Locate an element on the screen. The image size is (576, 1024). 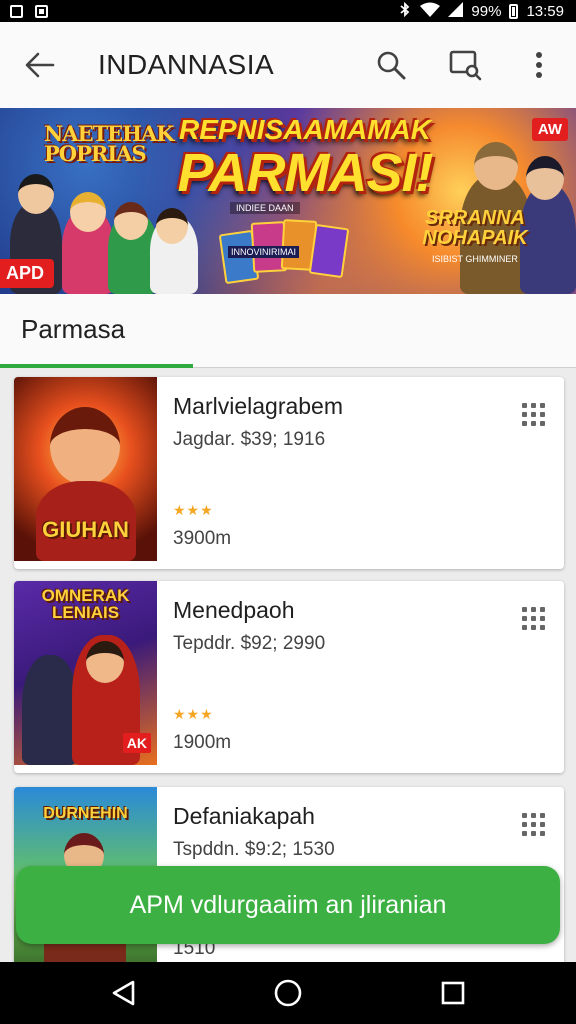
system-nav-bar is located at coordinates (288, 993).